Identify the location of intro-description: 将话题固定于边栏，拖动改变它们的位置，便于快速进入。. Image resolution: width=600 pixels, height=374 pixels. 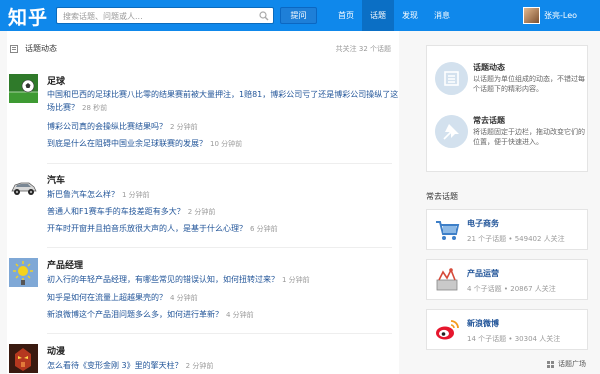
(529, 137).